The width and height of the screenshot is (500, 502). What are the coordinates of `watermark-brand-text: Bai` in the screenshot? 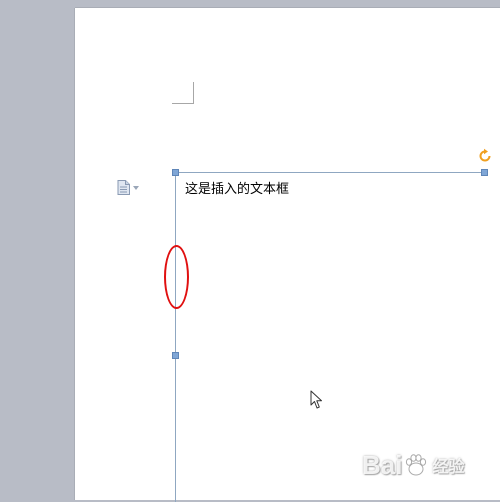 It's located at (382, 464).